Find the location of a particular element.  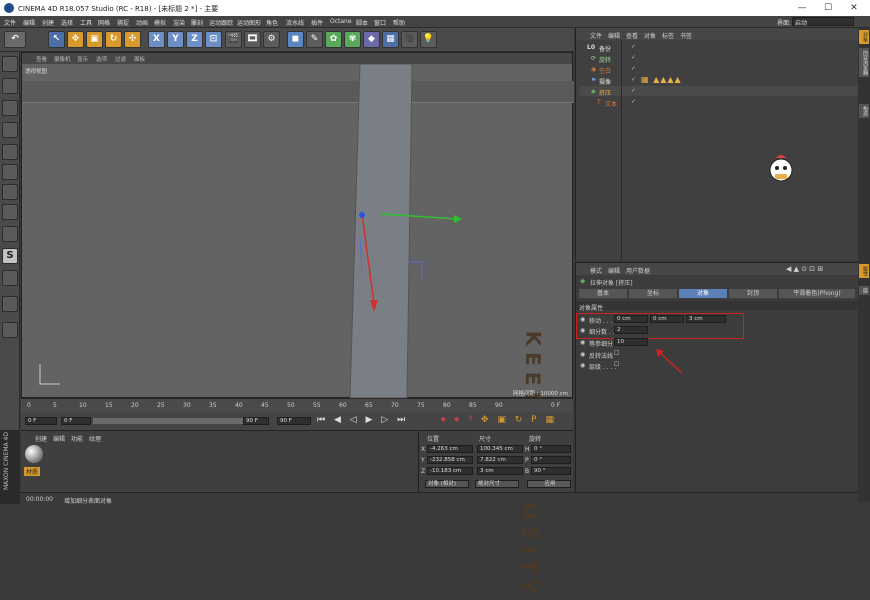

points-mode-icon is located at coordinates (10, 152).